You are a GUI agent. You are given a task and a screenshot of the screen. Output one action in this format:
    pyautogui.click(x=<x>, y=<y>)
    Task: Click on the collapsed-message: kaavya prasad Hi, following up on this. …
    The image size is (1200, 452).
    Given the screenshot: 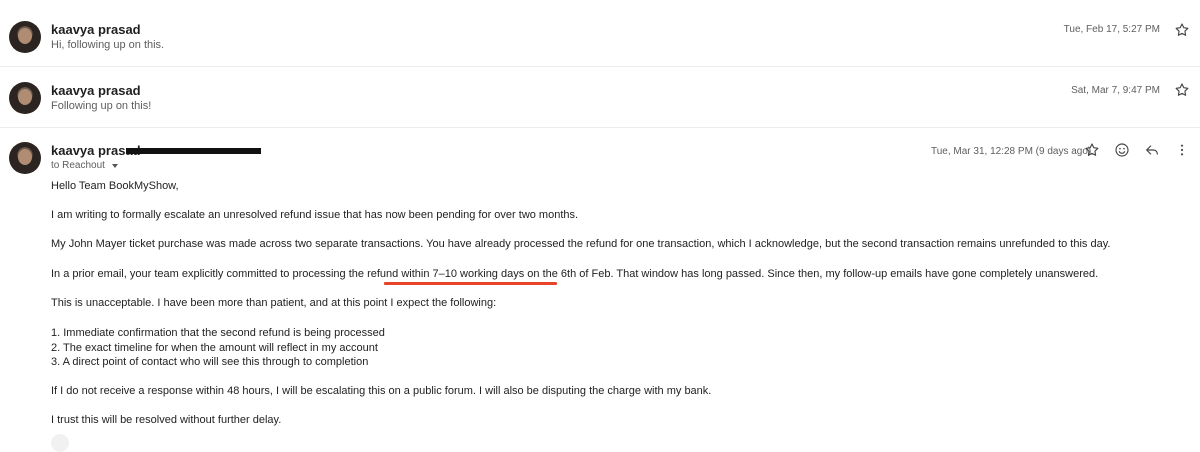 What is the action you would take?
    pyautogui.click(x=600, y=36)
    